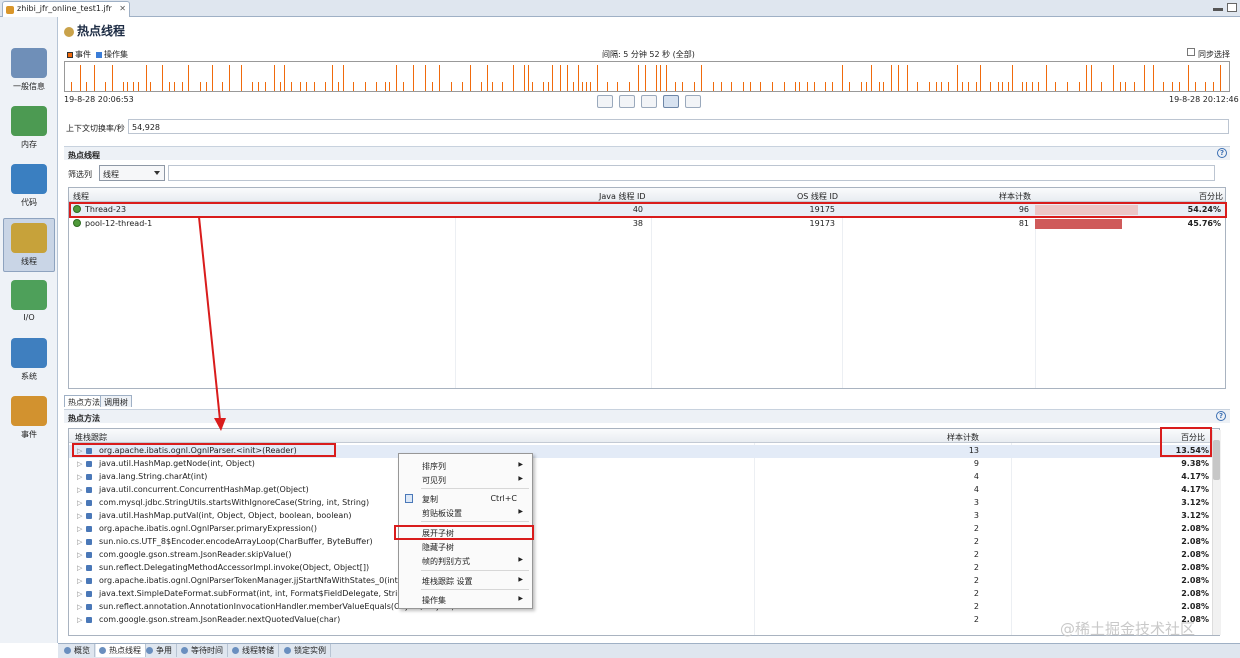 This screenshot has width=1240, height=658. What do you see at coordinates (66, 9) in the screenshot?
I see `editor-tab: zhibi_jfr_online_test1.jfr ✕` at bounding box center [66, 9].